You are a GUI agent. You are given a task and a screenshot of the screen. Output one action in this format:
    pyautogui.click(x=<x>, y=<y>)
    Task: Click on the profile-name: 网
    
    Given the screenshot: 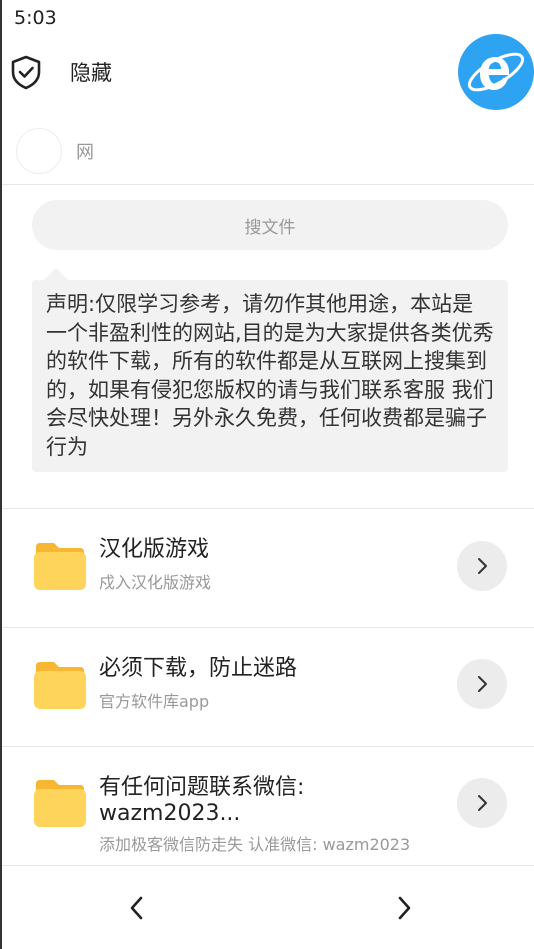 What is the action you would take?
    pyautogui.click(x=85, y=152)
    